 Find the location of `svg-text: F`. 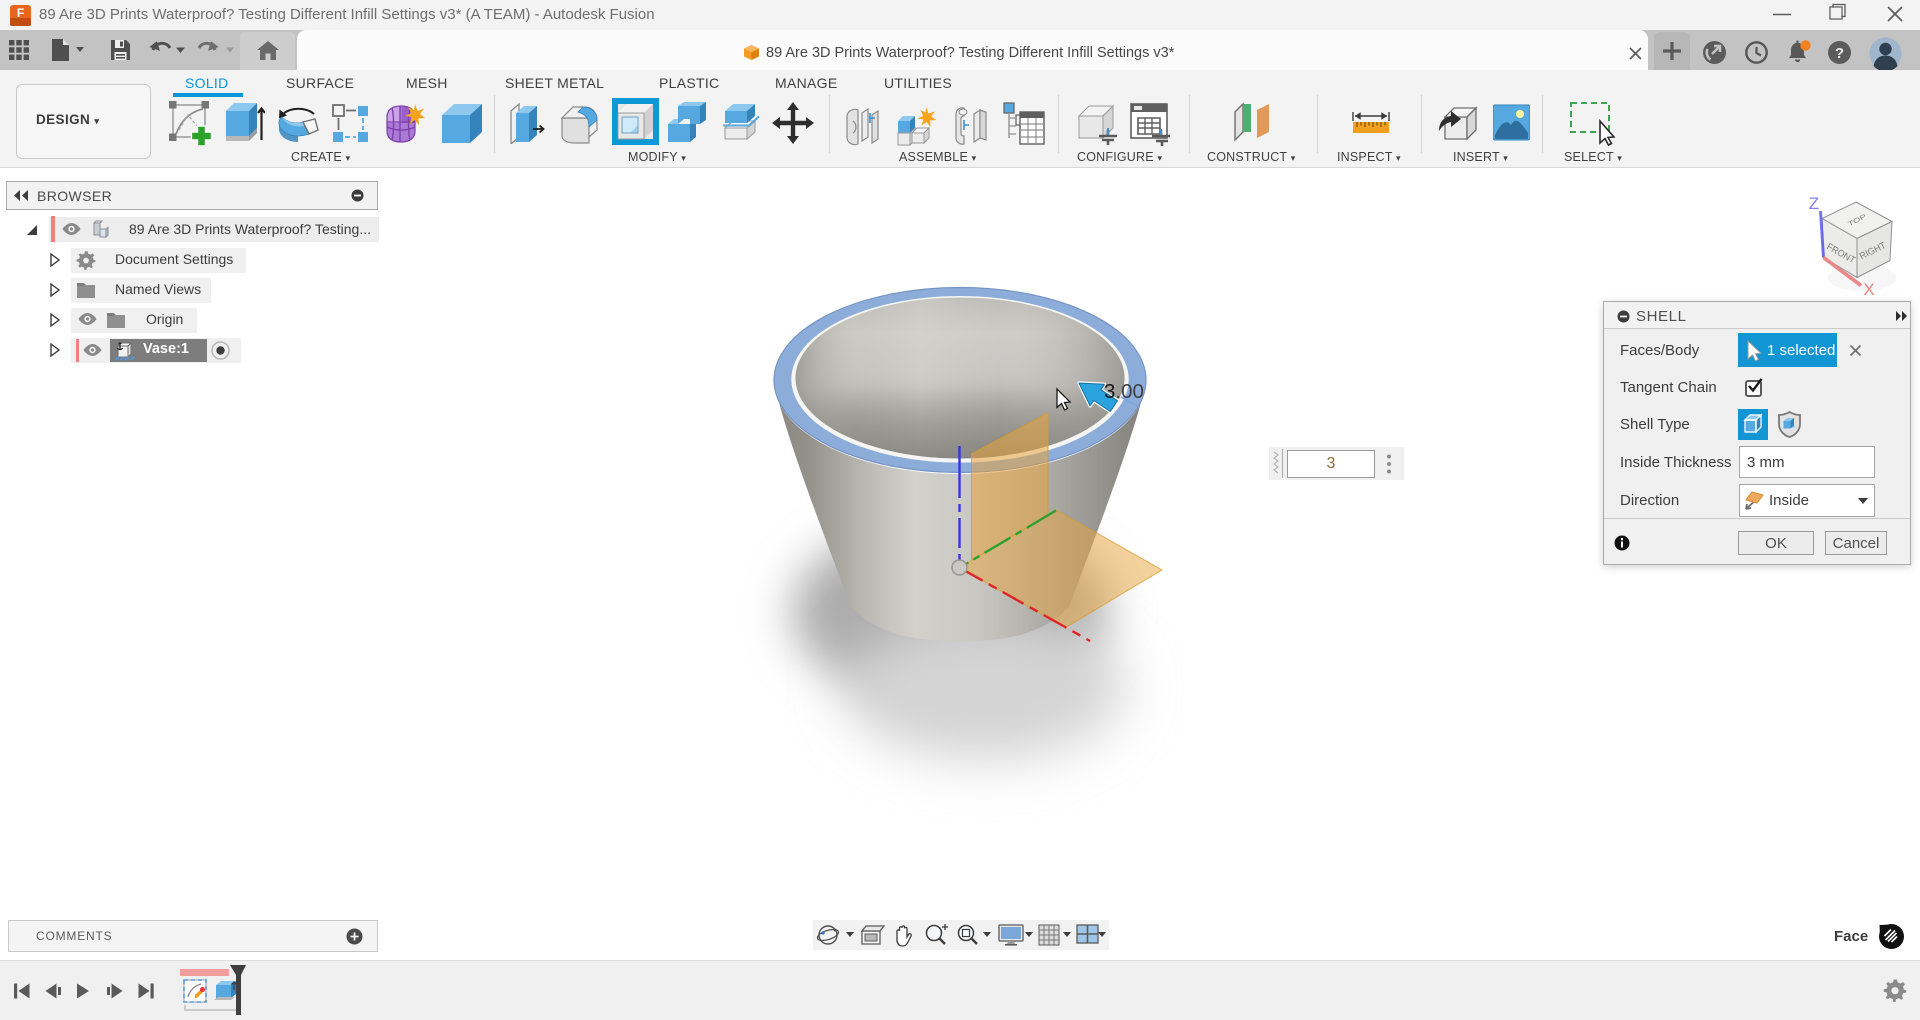

svg-text: F is located at coordinates (20, 13).